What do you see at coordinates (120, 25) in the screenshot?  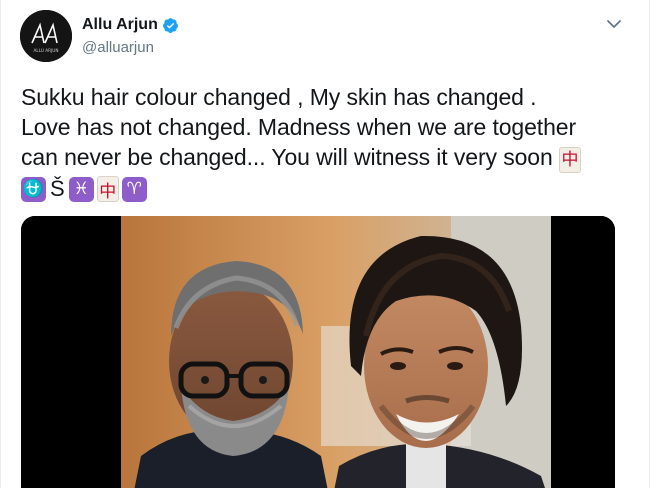 I see `author-display-name: Allu Arjun` at bounding box center [120, 25].